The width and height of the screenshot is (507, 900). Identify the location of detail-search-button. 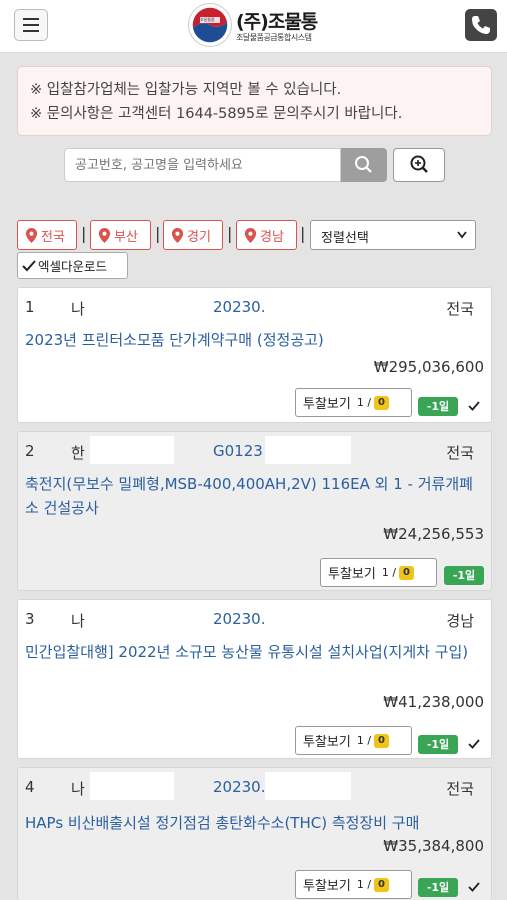
(419, 165).